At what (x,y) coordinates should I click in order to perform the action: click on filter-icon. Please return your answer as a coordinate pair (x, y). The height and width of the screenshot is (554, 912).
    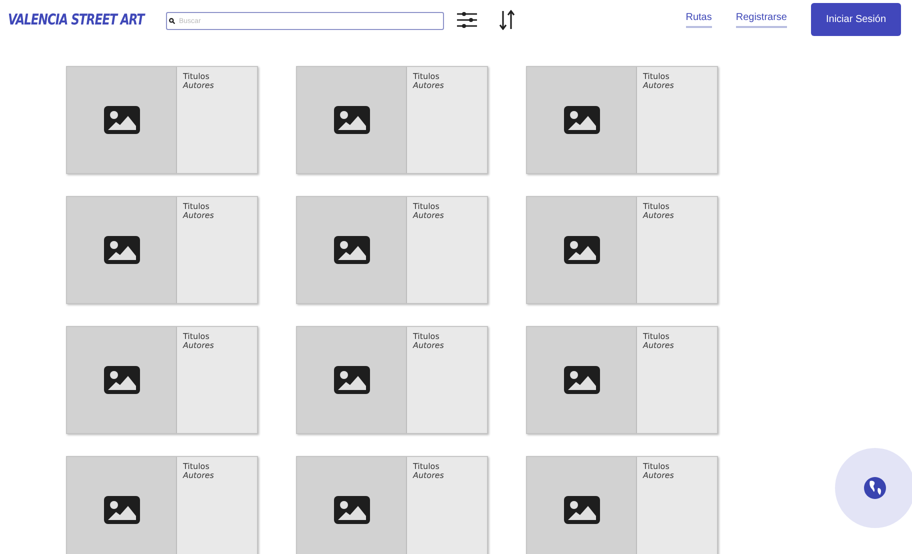
    Looking at the image, I should click on (467, 20).